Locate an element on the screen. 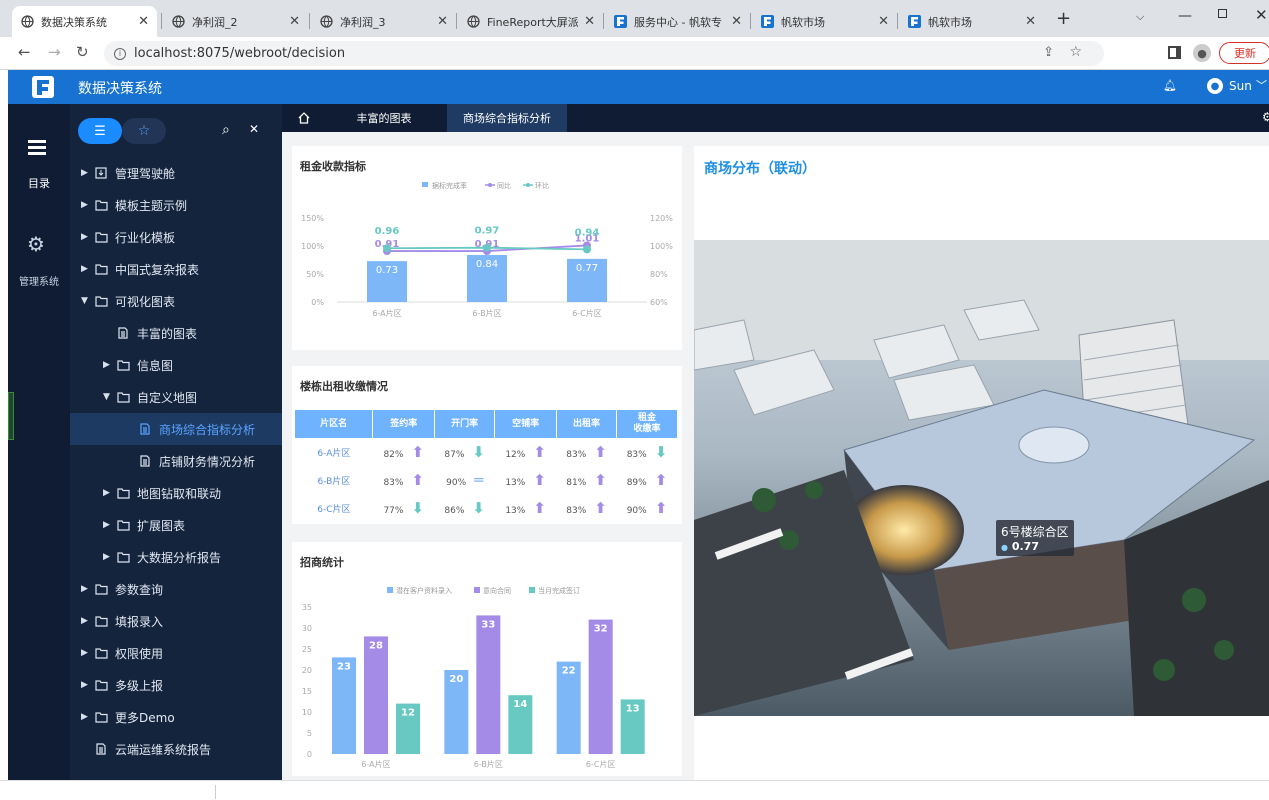 This screenshot has height=800, width=1269. nav-item: ▶ 模板主题示例 is located at coordinates (176, 205).